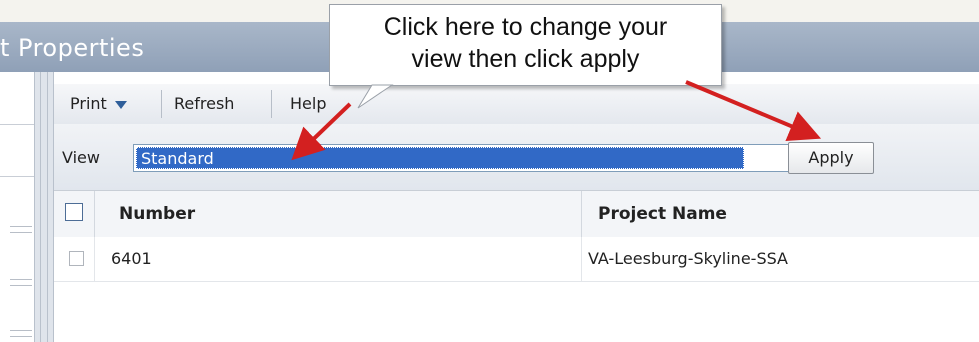  Describe the element at coordinates (440, 158) in the screenshot. I see `view-select-value: Standard` at that location.